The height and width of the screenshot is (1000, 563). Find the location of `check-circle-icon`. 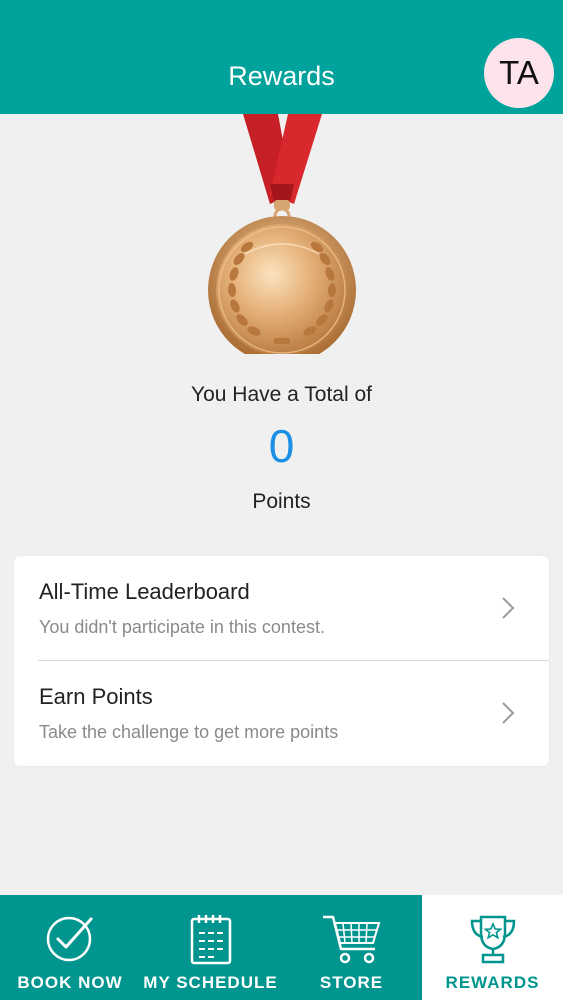

check-circle-icon is located at coordinates (69, 939).